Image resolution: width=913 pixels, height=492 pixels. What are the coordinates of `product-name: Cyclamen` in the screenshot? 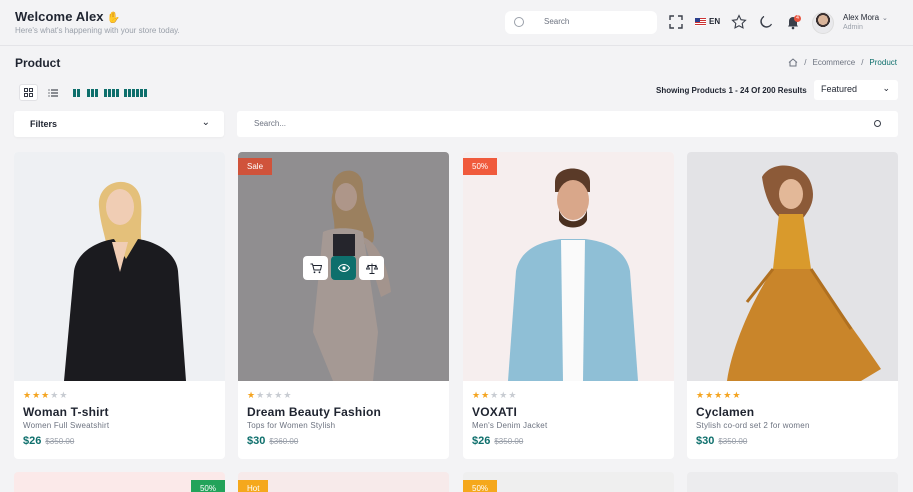 It's located at (725, 412).